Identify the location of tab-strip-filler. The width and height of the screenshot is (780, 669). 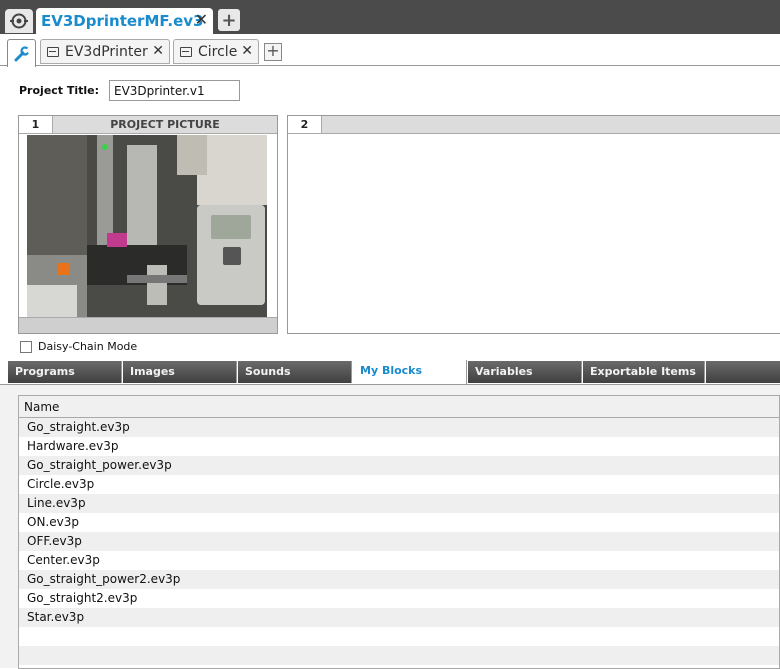
(743, 372).